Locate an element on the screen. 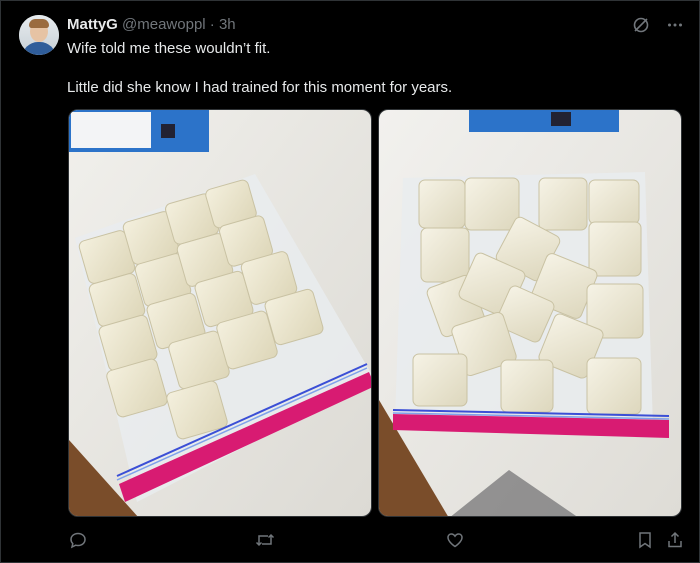 The width and height of the screenshot is (700, 563). retweet-icon is located at coordinates (265, 540).